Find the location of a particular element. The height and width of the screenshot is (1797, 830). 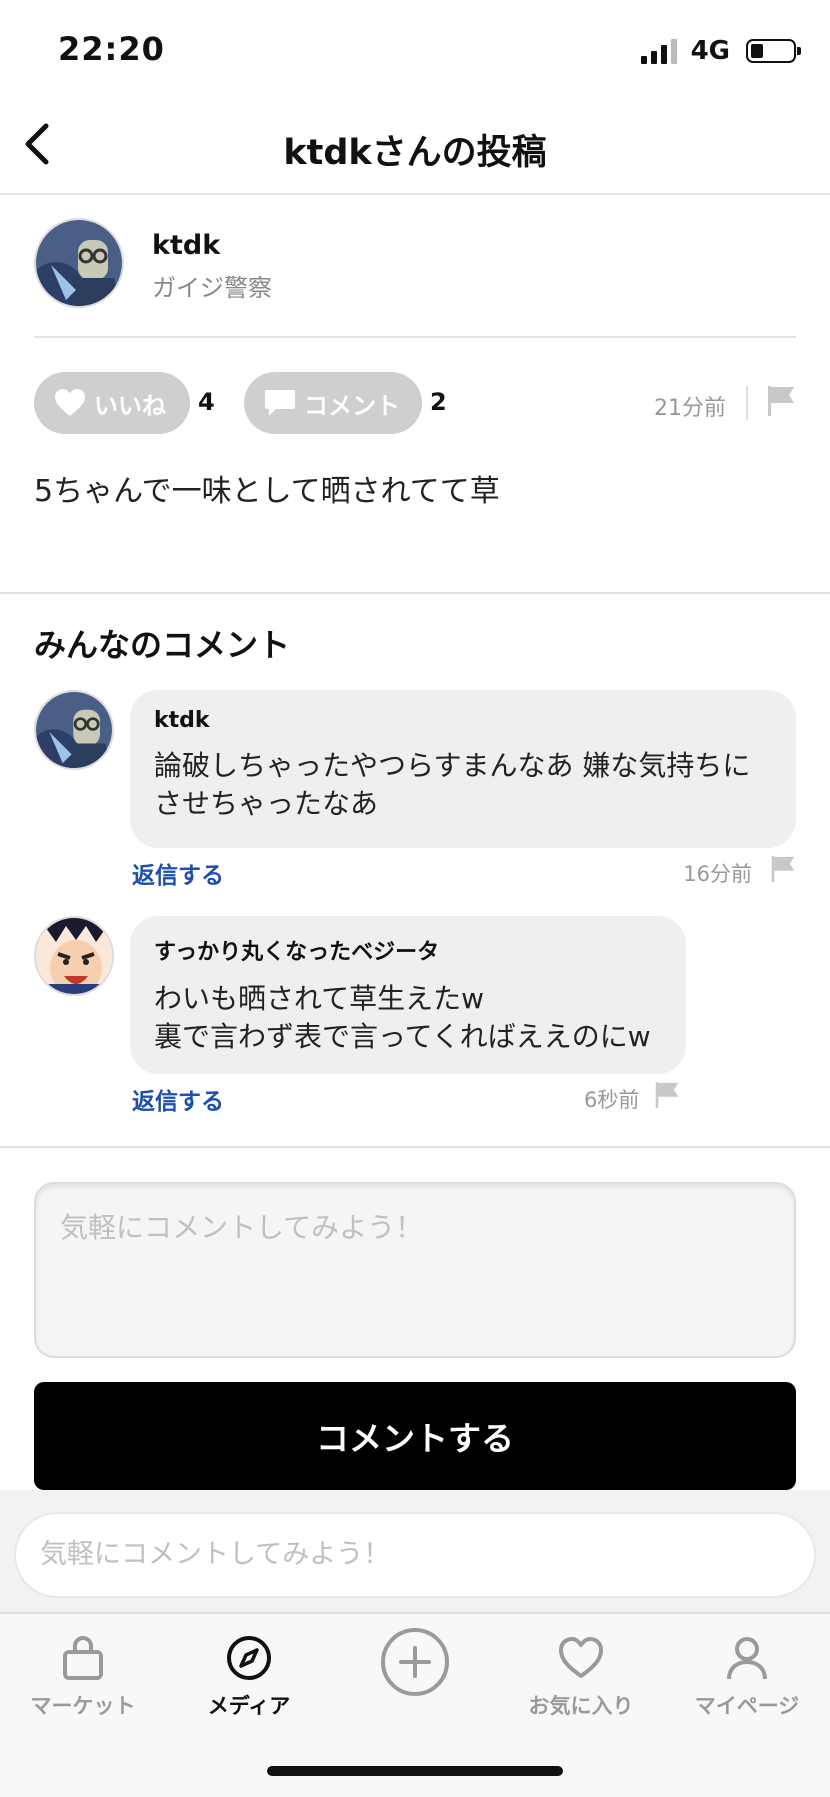

comment-text: わいも晒されて草生えたw 裏で言わず表で言ってくればええのにw is located at coordinates (402, 1017).